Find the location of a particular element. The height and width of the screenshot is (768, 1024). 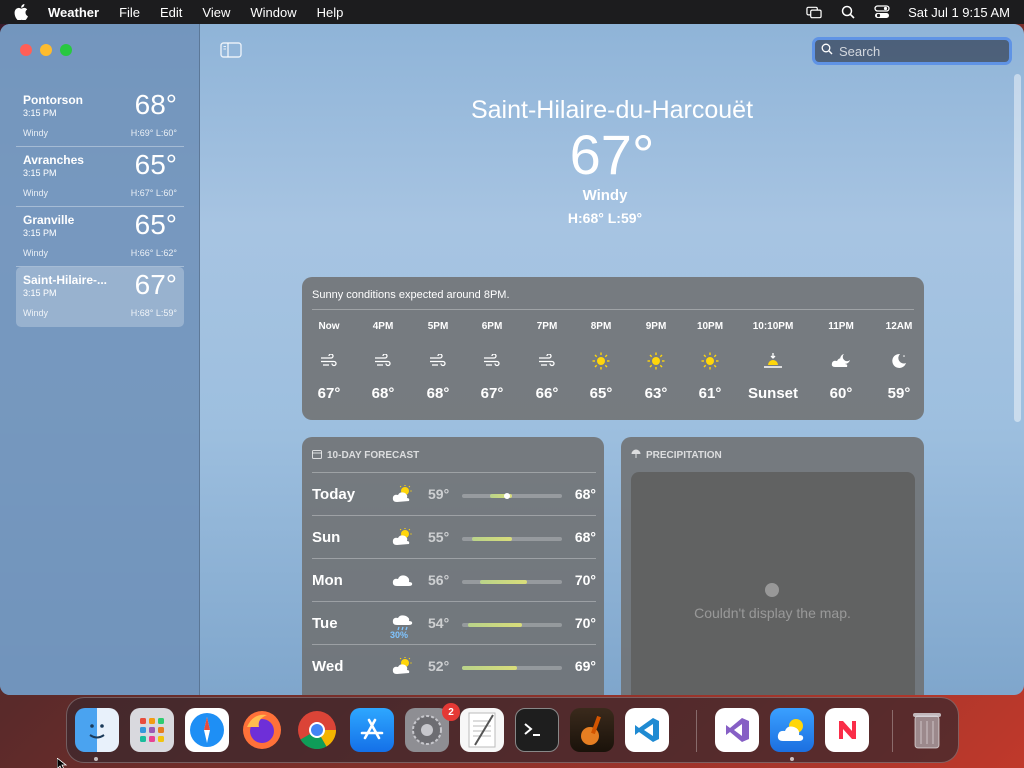

scrollbar is located at coordinates (1017, 248).